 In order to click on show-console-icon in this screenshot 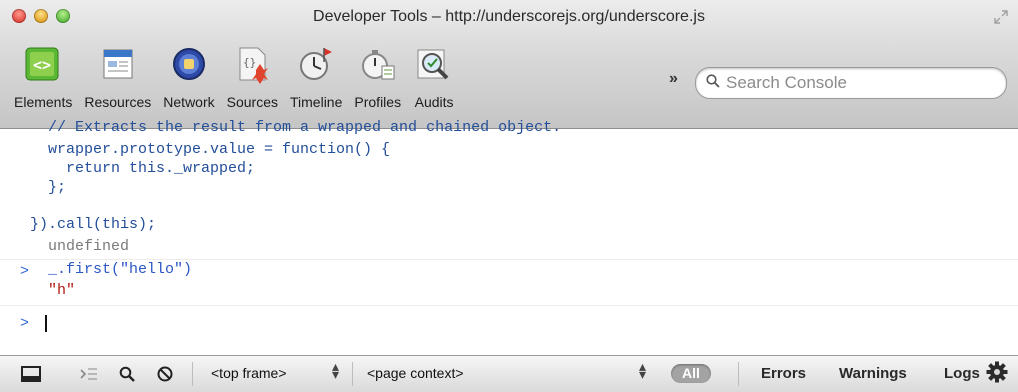, I will do `click(89, 374)`.